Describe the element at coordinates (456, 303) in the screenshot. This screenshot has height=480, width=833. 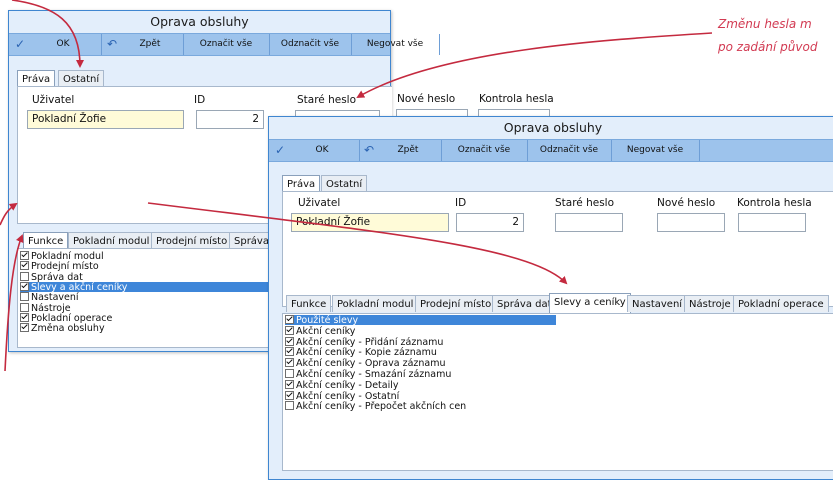
I see `front-subtab-2: Prodejní místo` at that location.